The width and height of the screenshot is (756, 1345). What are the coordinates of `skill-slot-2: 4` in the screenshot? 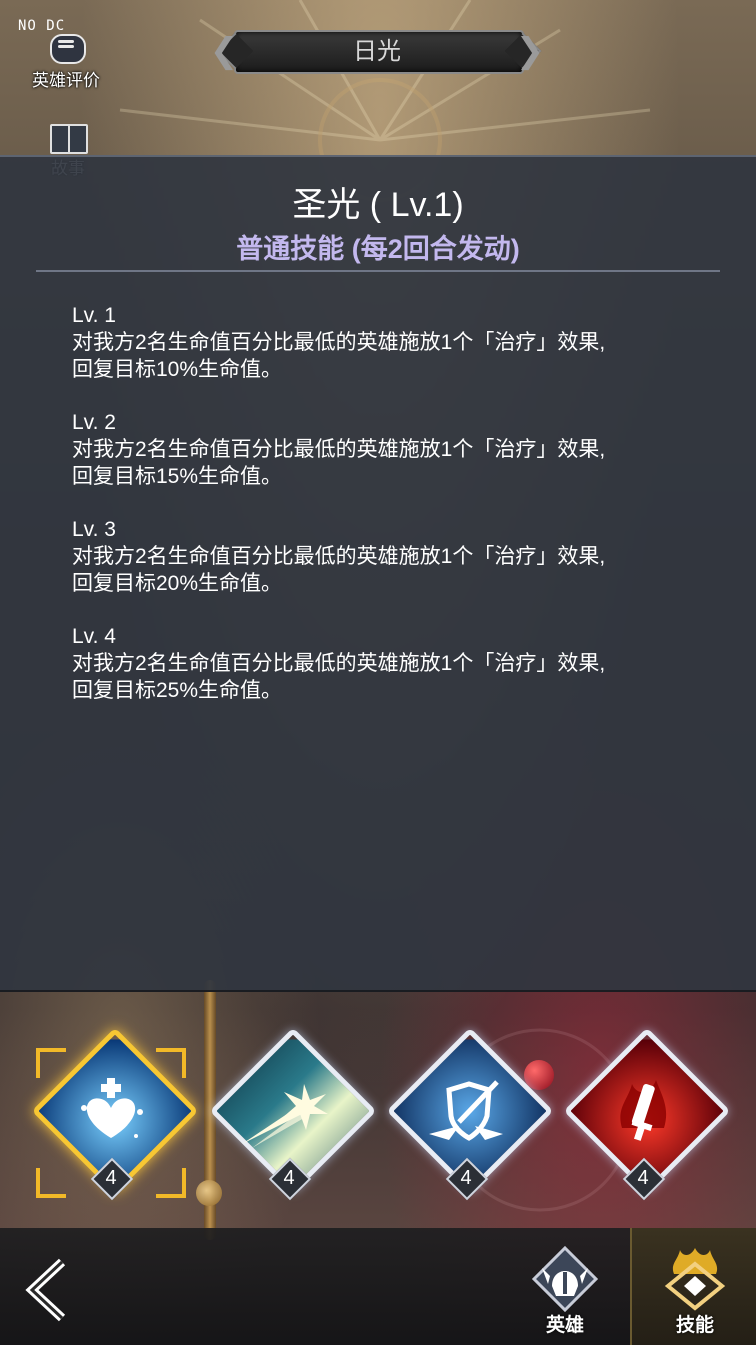 It's located at (293, 1115).